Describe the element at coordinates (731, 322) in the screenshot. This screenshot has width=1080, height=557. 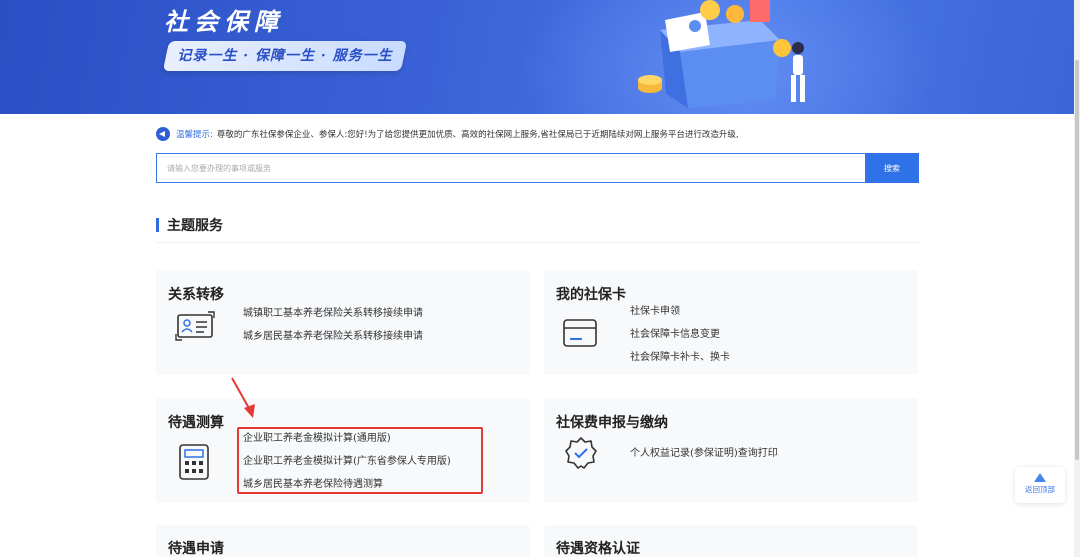
I see `card-social-card: 我的社保卡 社保卡申领 社会保障卡信息变更 社会保障卡补卡、换卡` at that location.